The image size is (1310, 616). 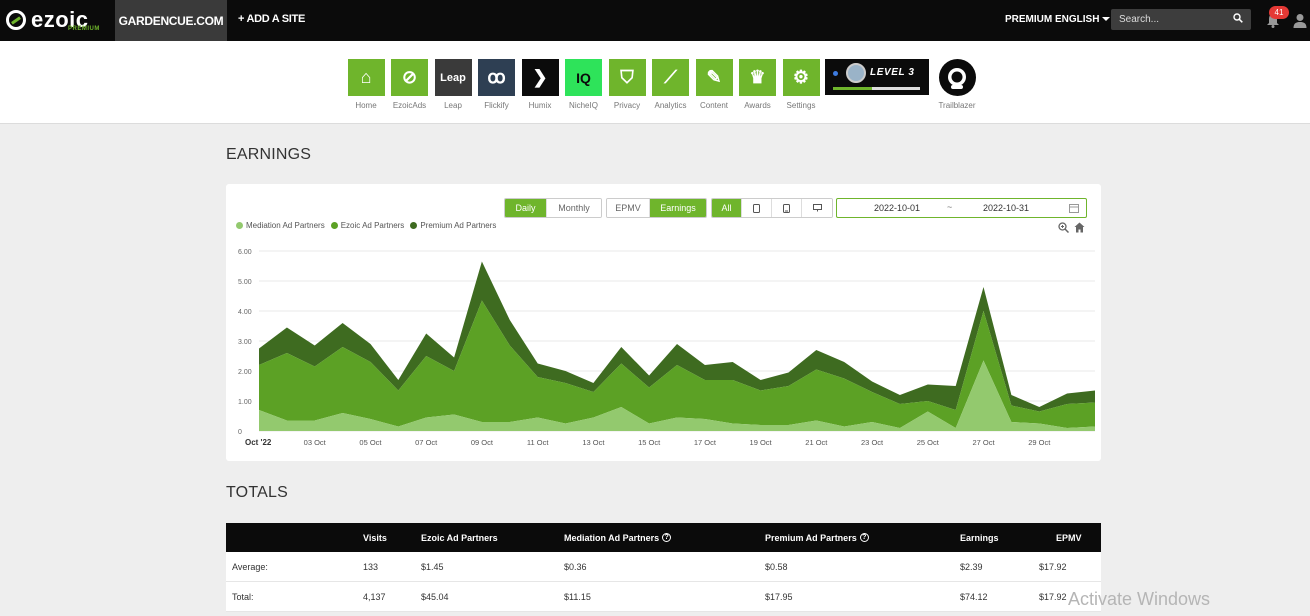 I want to click on app-flickify: ꝏ Flickify, so click(x=497, y=84).